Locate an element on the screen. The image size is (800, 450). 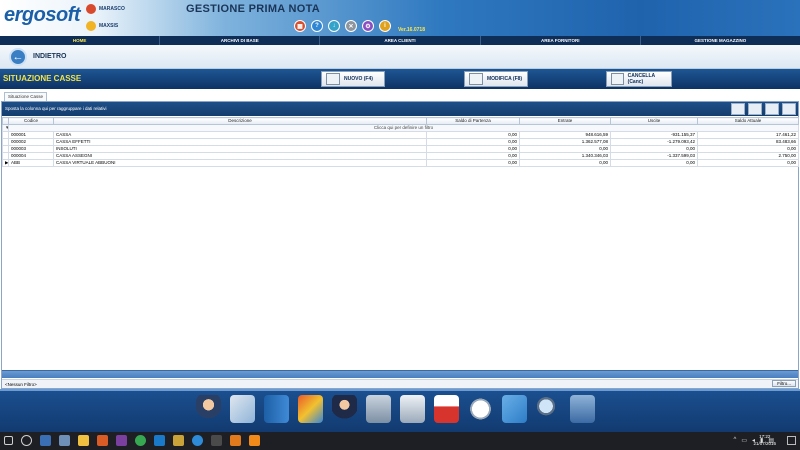
print-icon is located at coordinates (772, 109).